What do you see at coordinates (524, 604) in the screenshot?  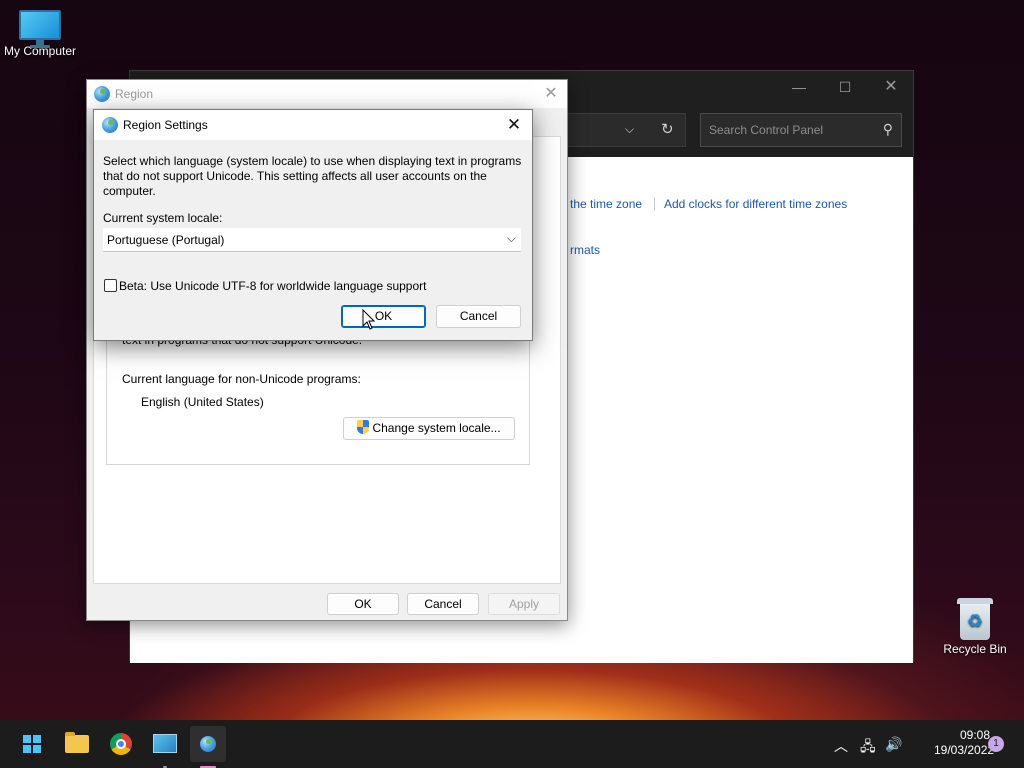 I see `region-apply-button: Apply` at bounding box center [524, 604].